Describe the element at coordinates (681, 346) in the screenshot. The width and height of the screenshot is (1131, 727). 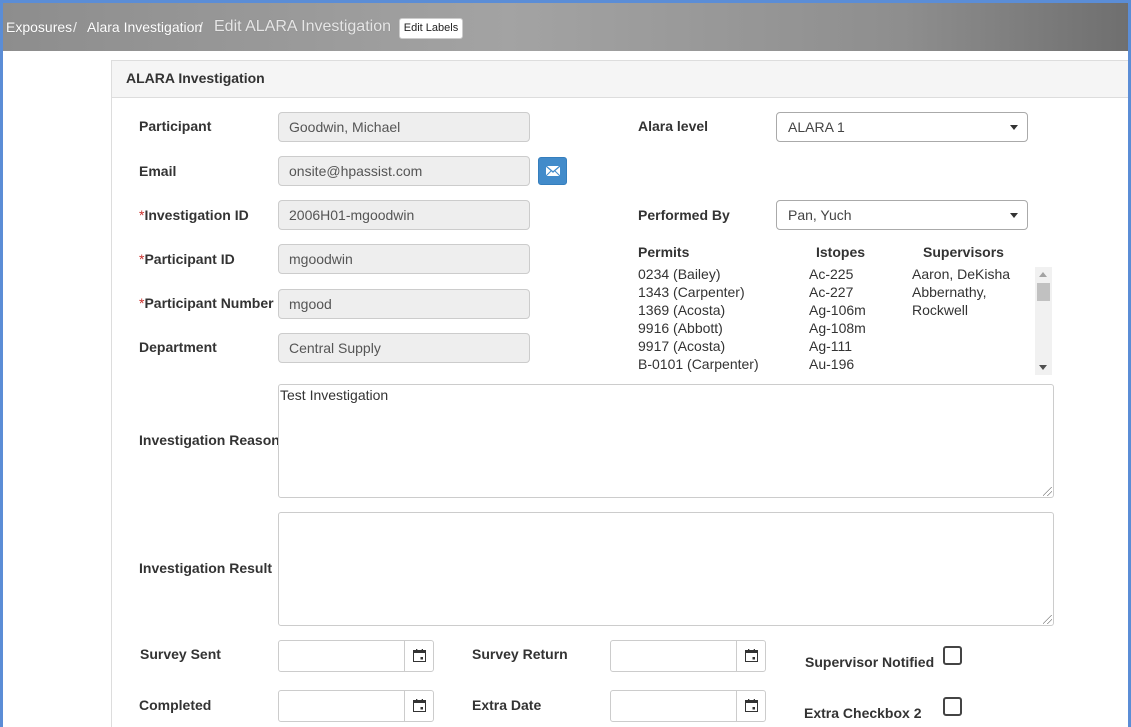
I see `permit-item: 9917 (Acosta)` at that location.